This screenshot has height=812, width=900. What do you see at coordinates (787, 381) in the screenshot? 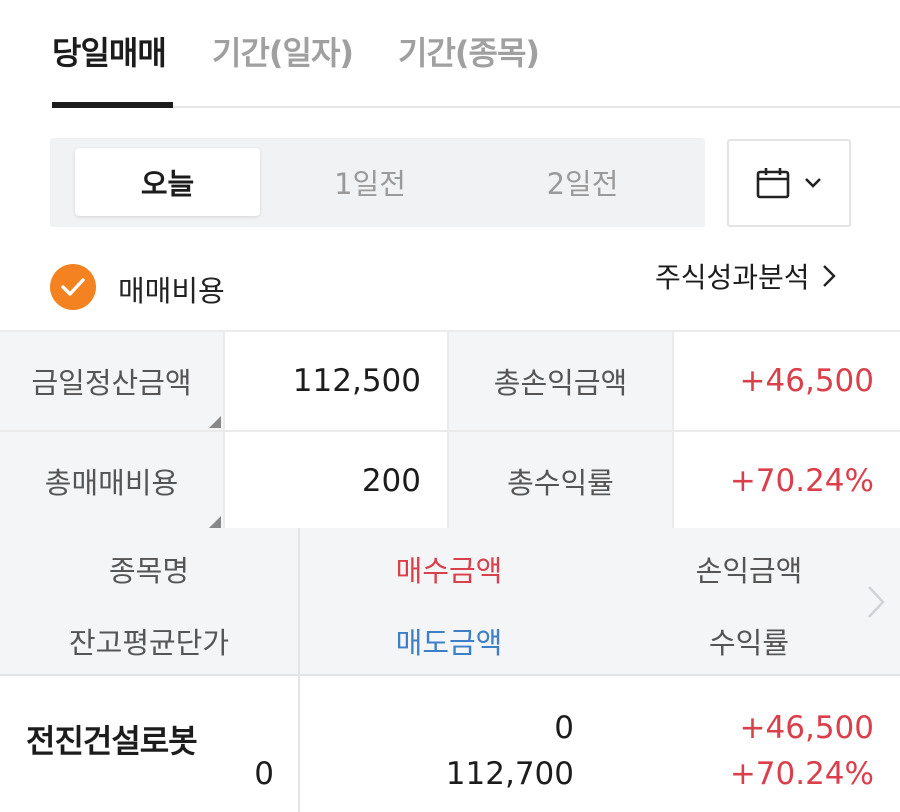
I see `total-pl-value: +46,500` at bounding box center [787, 381].